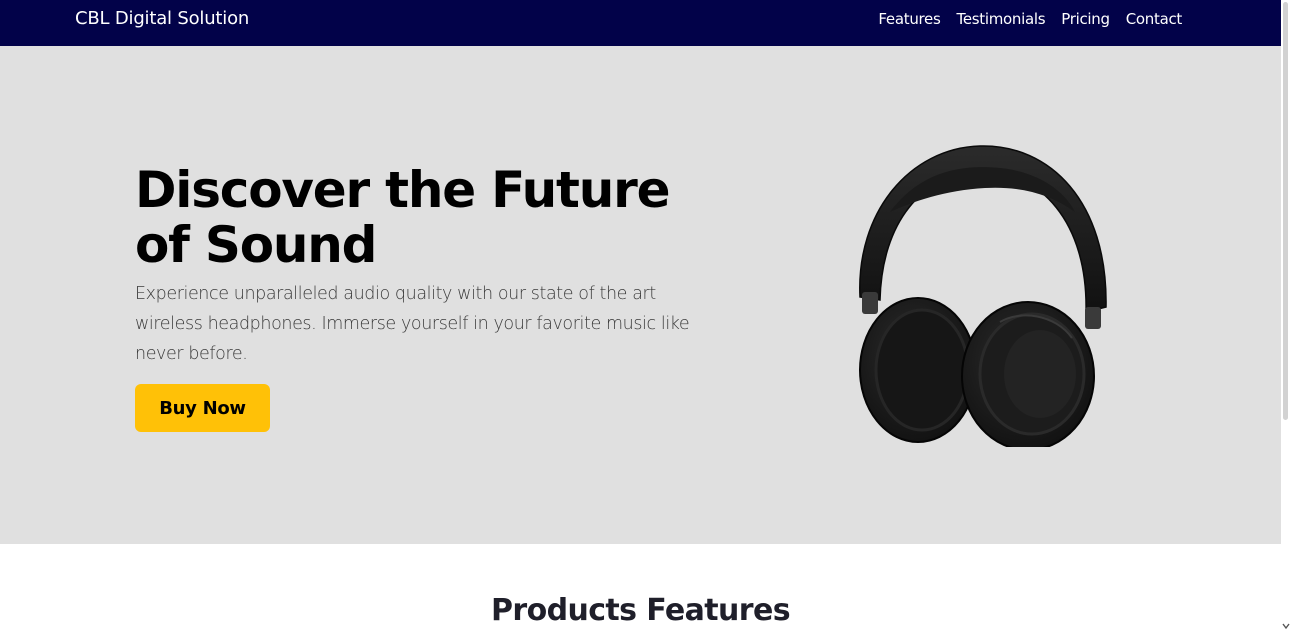 The image size is (1290, 631). I want to click on nav-link-pricing: Pricing, so click(1085, 19).